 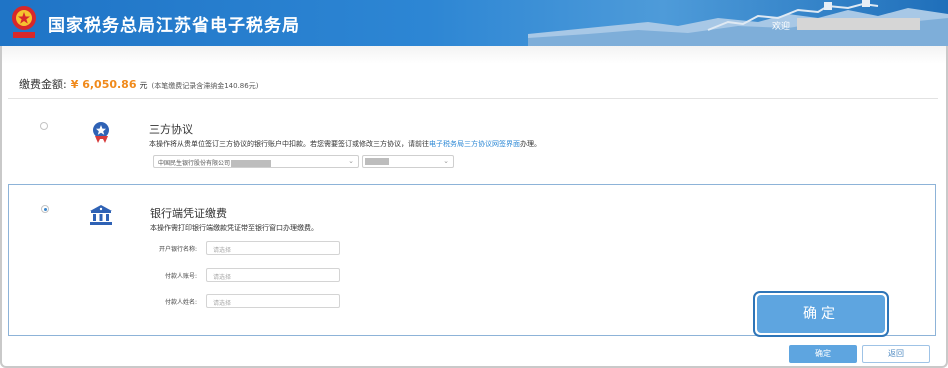 I want to click on desc-prefix: 本操作将从贵单位签订三方协议的银行账户中扣款。若您需要签订或修改三方协议，请前往, so click(x=289, y=144).